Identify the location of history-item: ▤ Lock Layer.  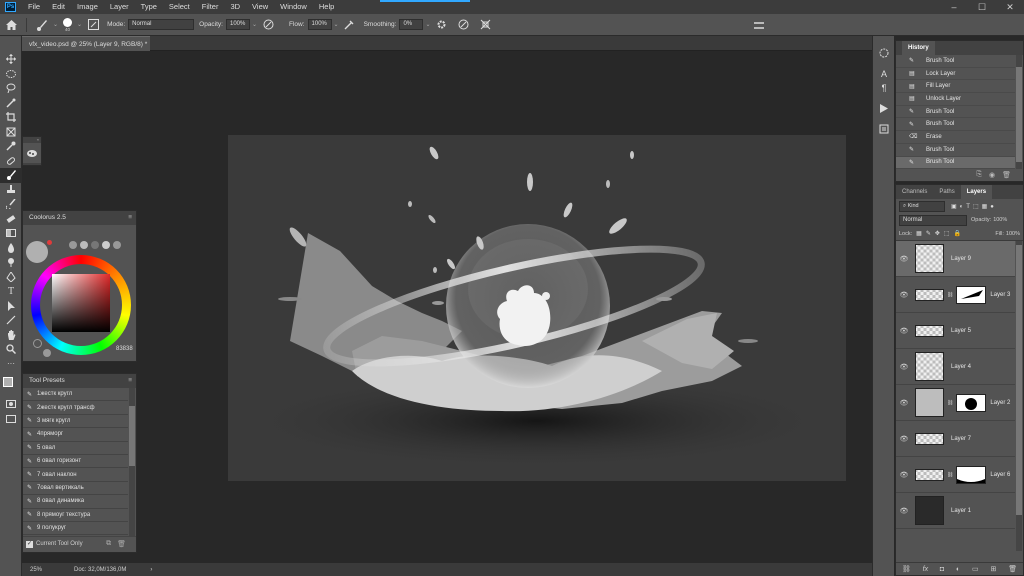
(955, 74).